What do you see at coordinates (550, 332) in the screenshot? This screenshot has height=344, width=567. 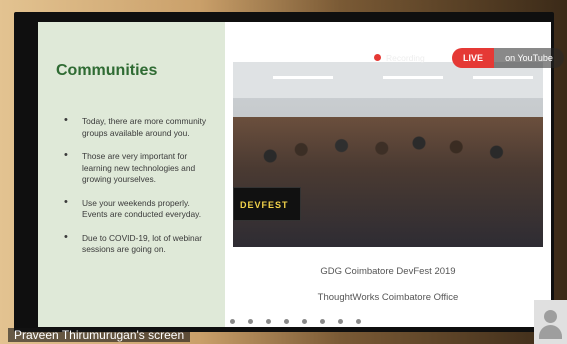 I see `avatar-body` at bounding box center [550, 332].